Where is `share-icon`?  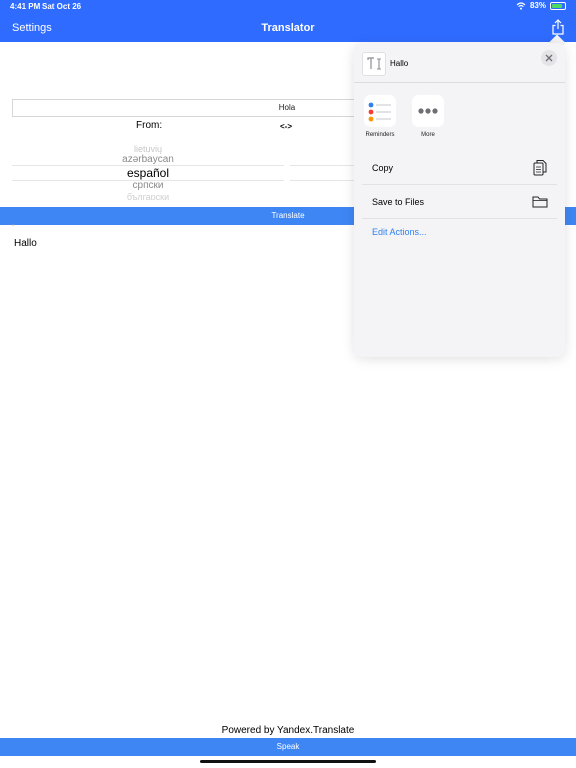 share-icon is located at coordinates (558, 27).